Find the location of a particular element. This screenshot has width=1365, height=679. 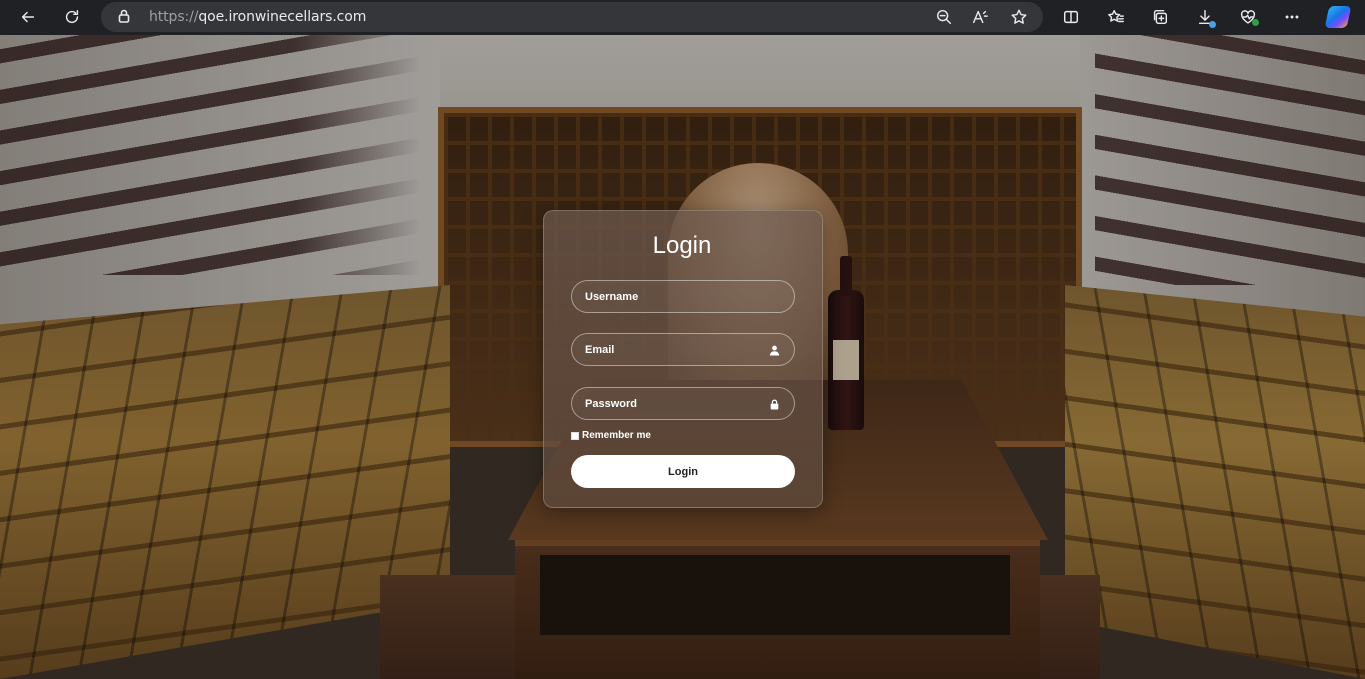

password-field is located at coordinates (683, 403).